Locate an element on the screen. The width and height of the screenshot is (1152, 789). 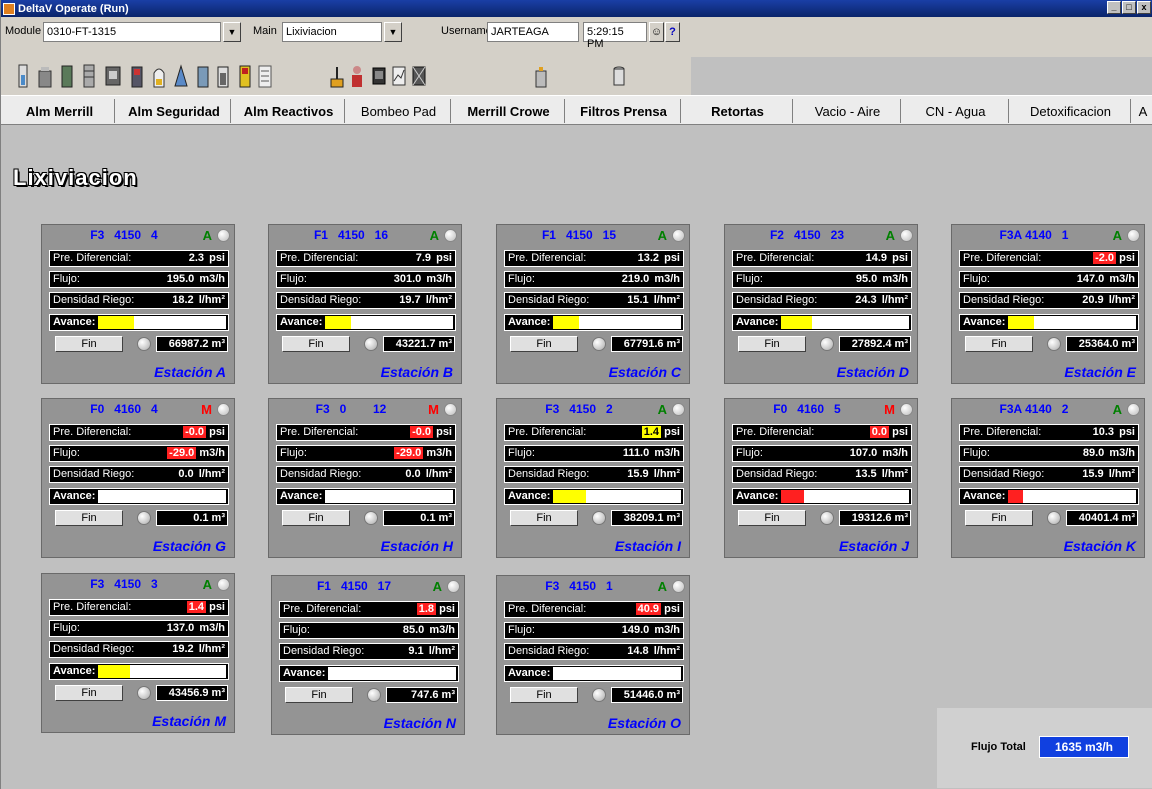
pre-diferencial-row: Pre. Diferencial: 0.0 psi is located at coordinates (822, 432).